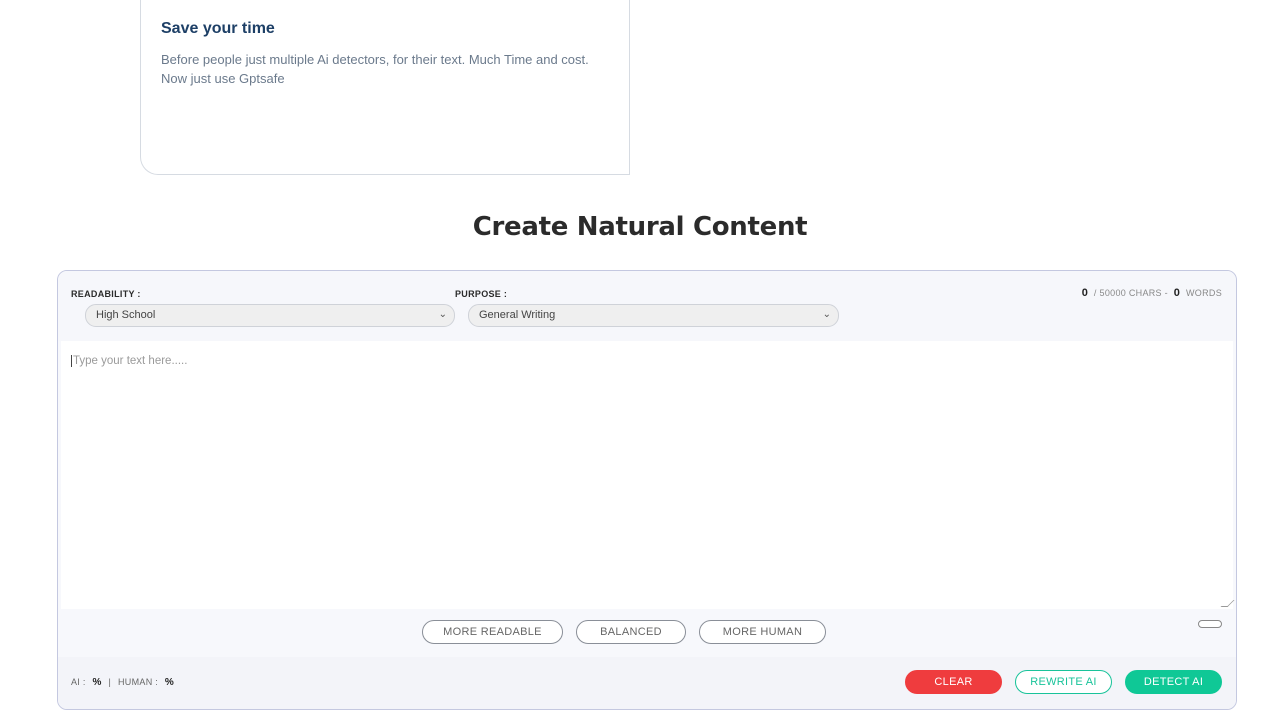  What do you see at coordinates (1173, 682) in the screenshot?
I see `detect-ai-button: DETECT AI` at bounding box center [1173, 682].